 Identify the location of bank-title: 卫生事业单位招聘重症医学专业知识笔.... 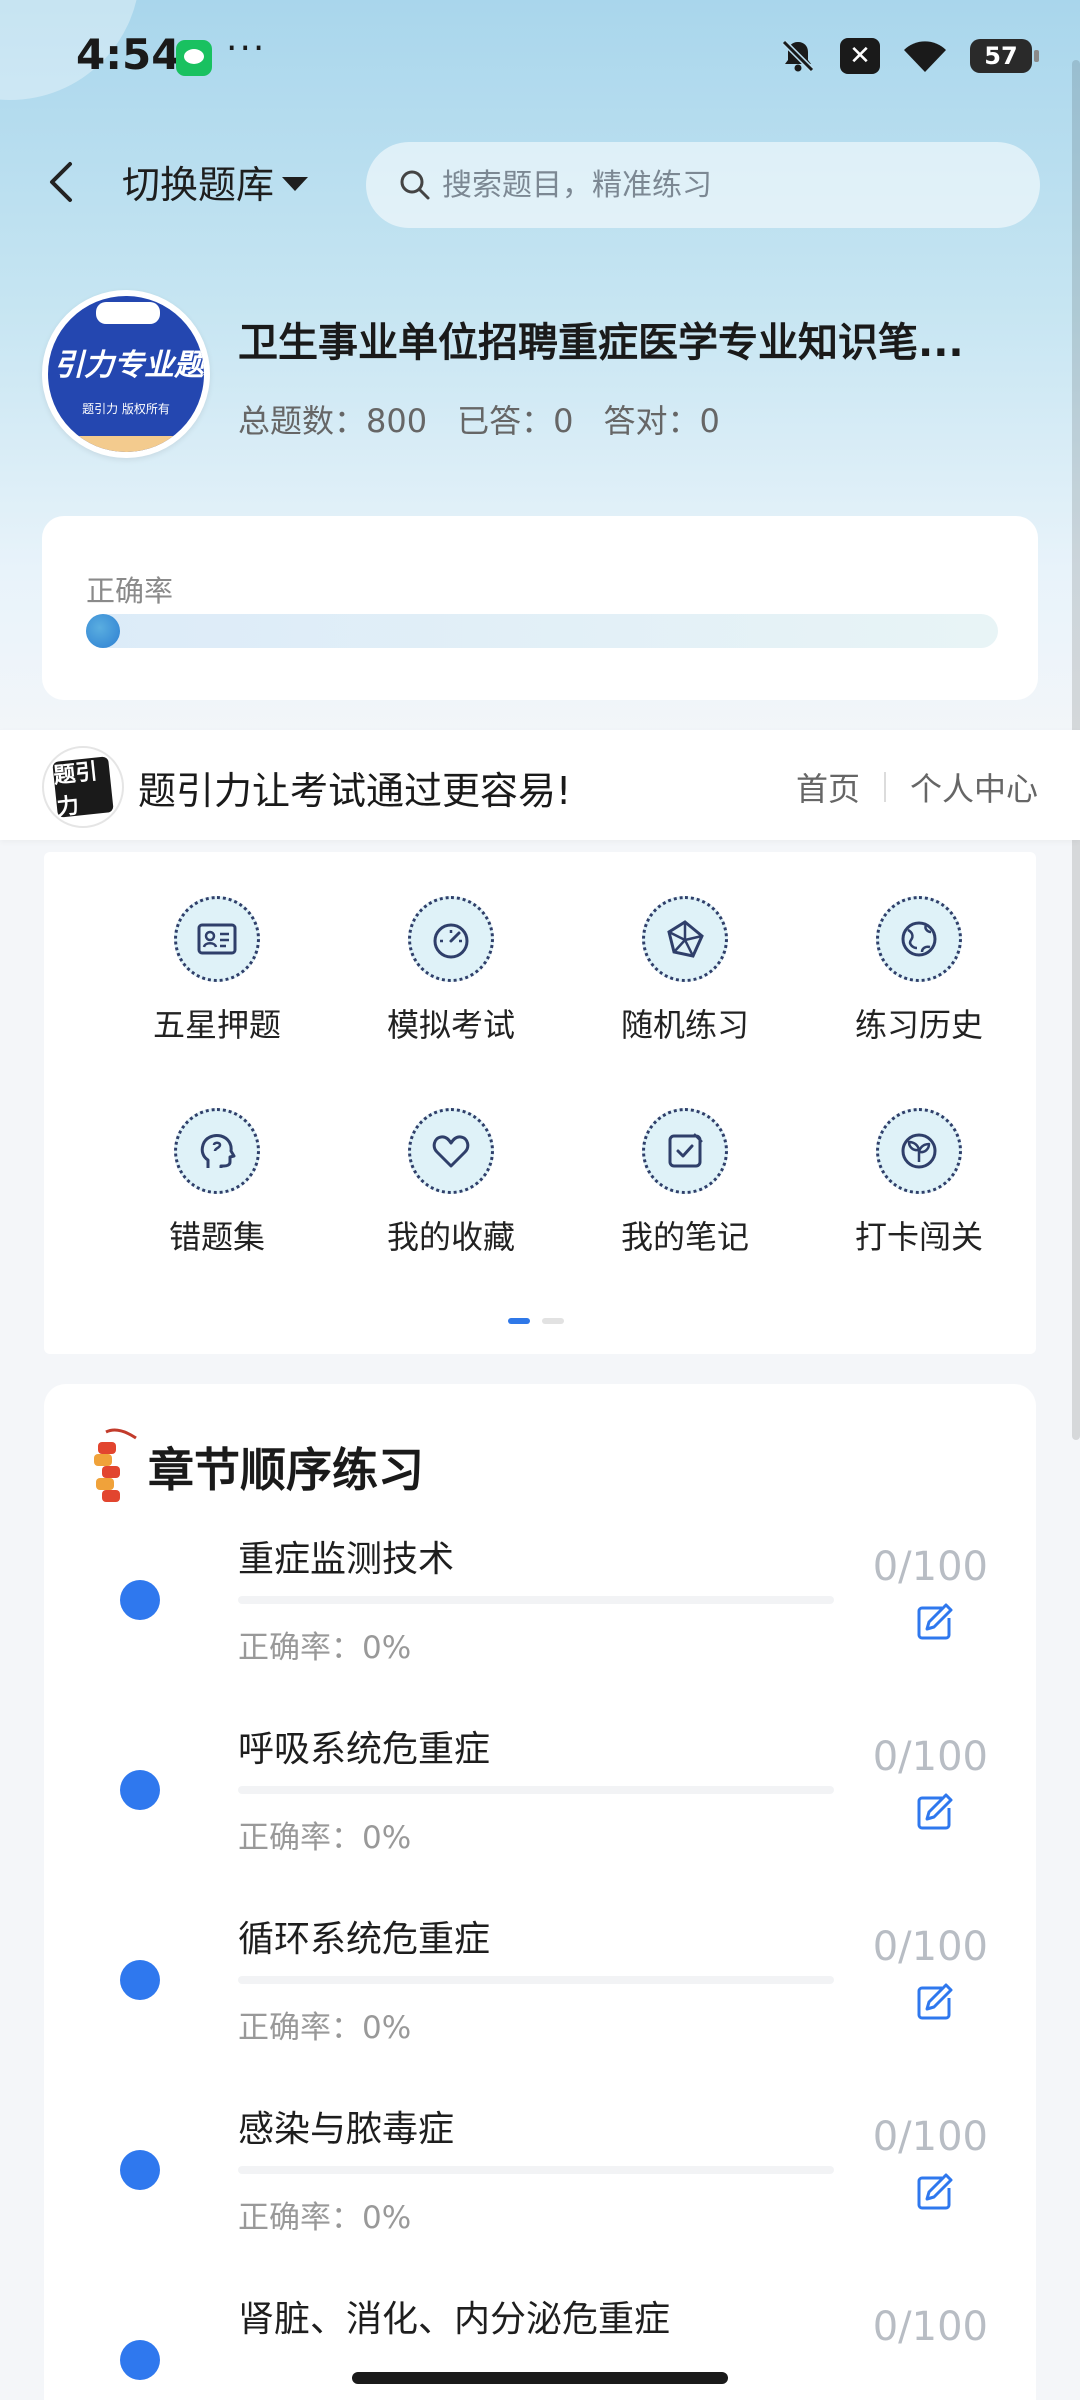
(601, 343).